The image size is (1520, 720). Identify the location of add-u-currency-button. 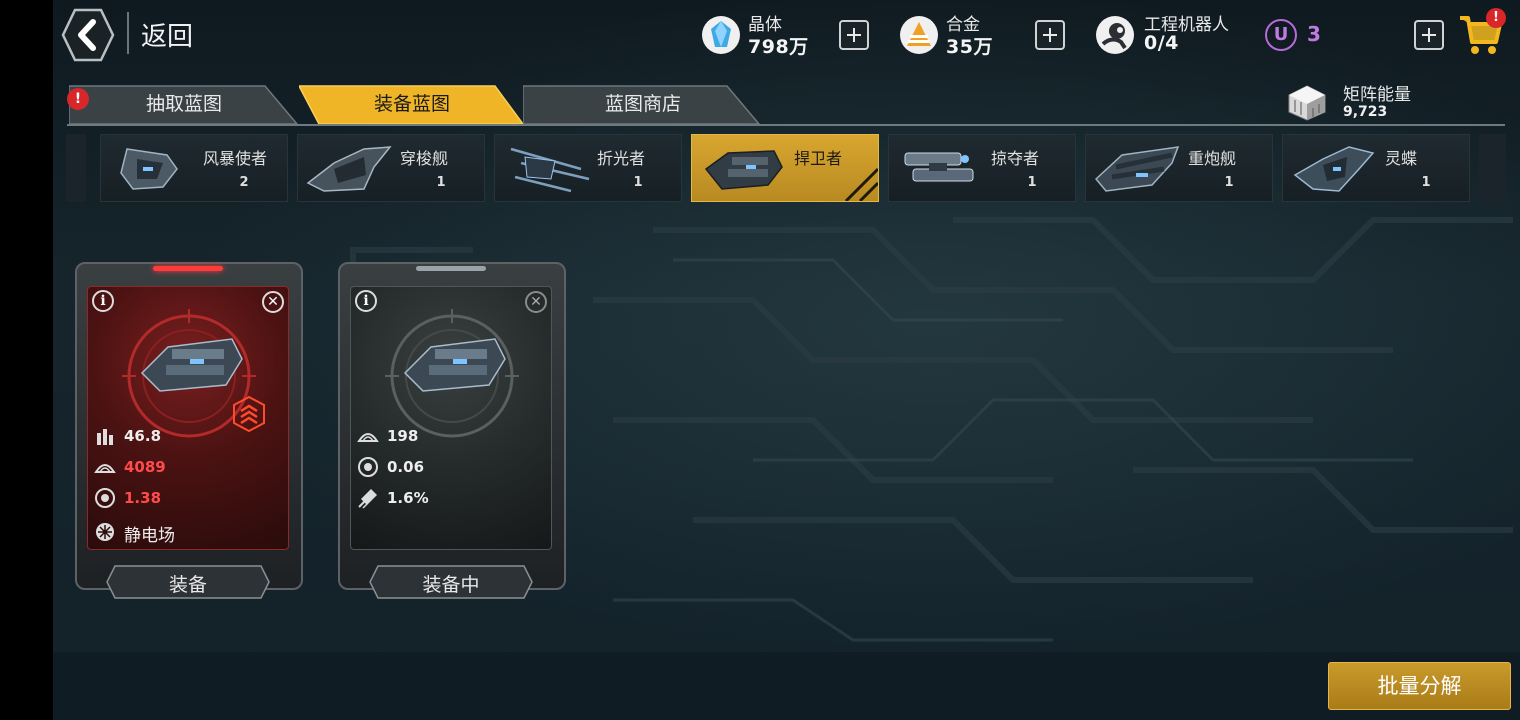
(1429, 35).